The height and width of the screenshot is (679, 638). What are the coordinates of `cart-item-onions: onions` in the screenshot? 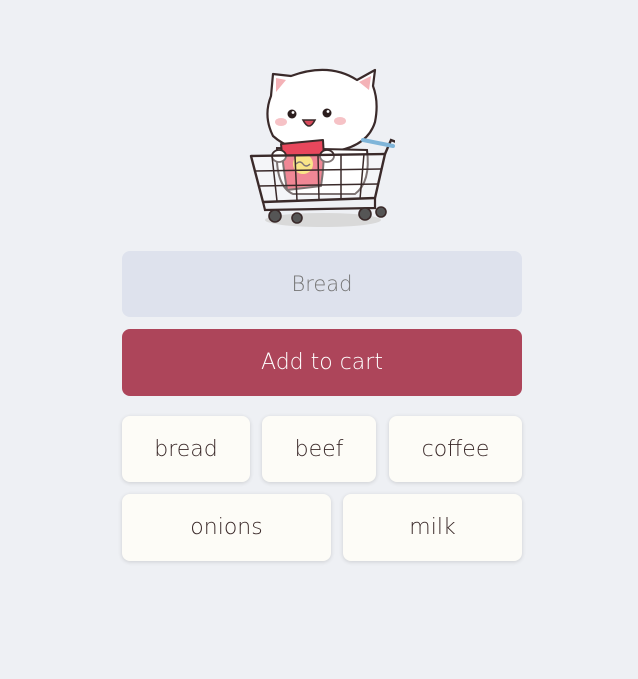 It's located at (226, 527).